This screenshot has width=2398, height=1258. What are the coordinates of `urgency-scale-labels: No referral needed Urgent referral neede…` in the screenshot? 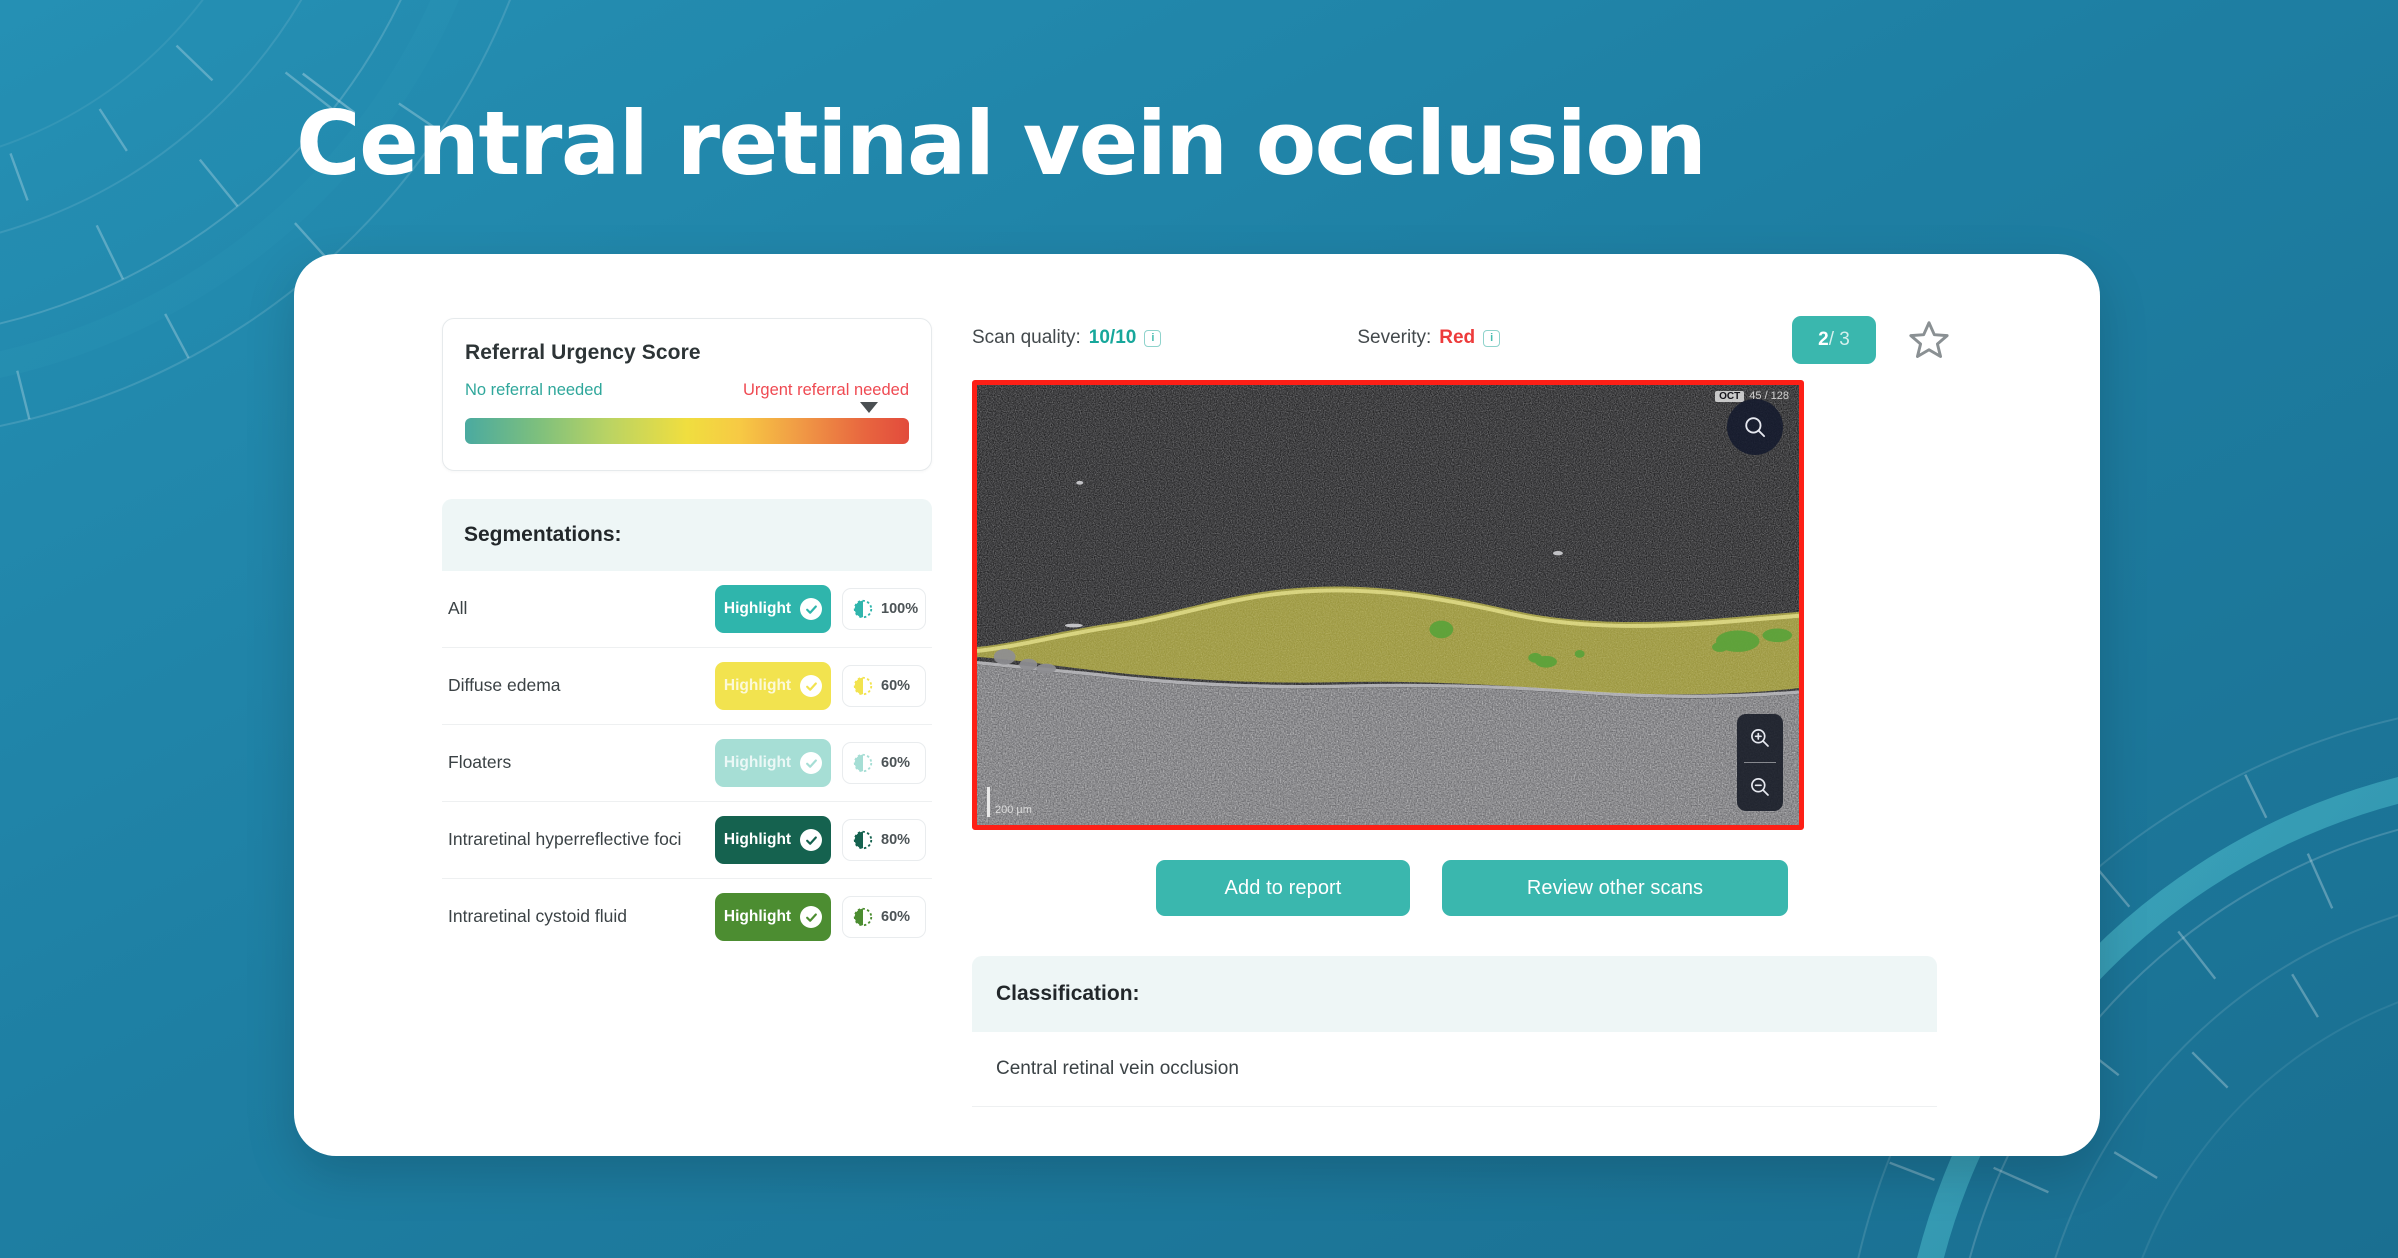 It's located at (687, 390).